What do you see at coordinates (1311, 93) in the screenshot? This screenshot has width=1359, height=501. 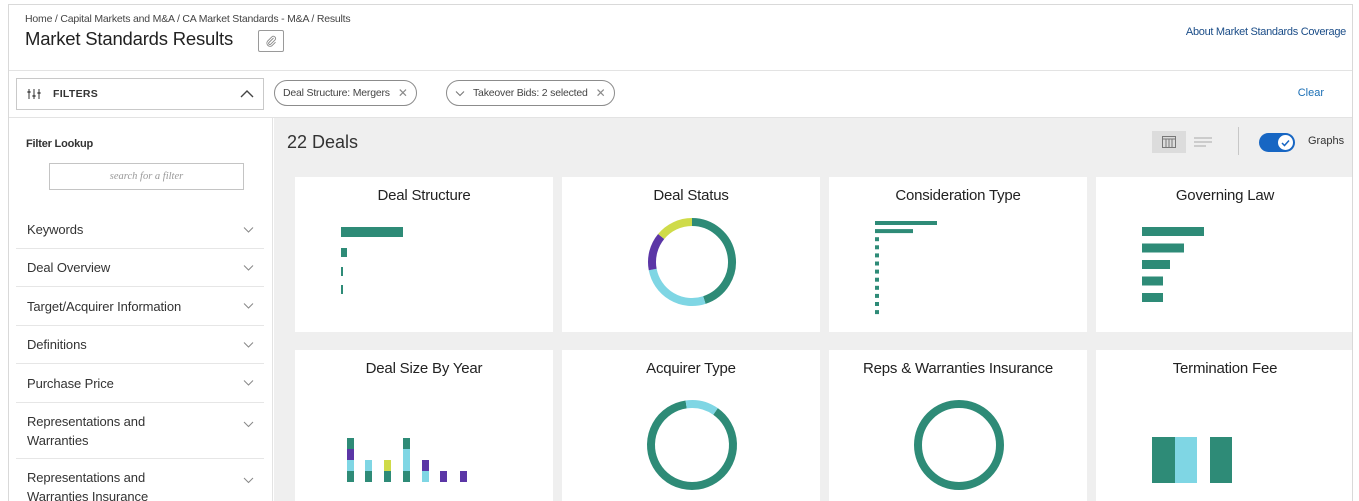 I see `clear-filters-link: Clear` at bounding box center [1311, 93].